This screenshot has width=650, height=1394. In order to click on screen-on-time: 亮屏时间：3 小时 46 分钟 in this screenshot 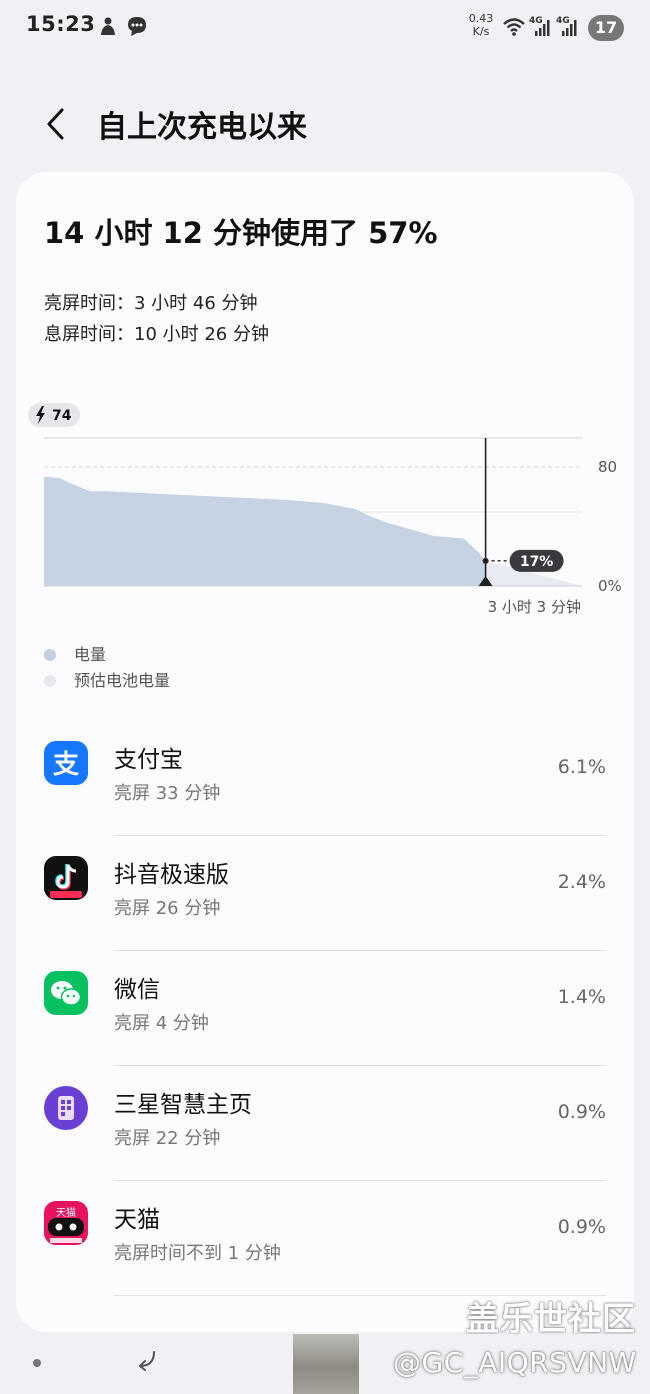, I will do `click(151, 303)`.